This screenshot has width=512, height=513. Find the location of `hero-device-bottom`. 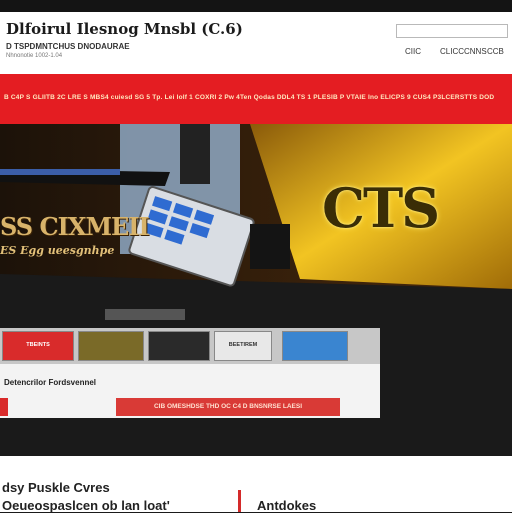

hero-device-bottom is located at coordinates (145, 314).